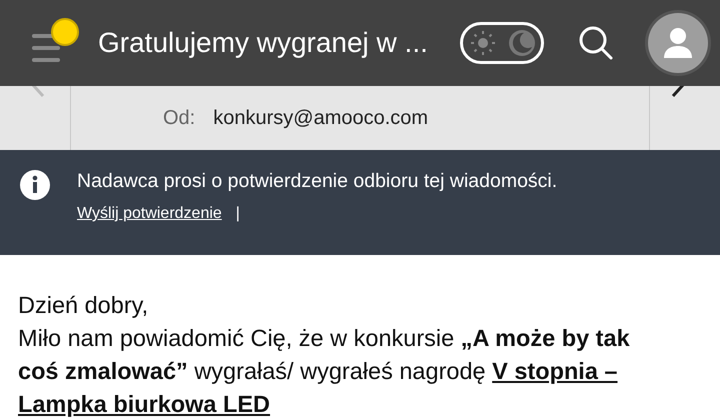 The width and height of the screenshot is (720, 420). I want to click on avatar-button, so click(678, 43).